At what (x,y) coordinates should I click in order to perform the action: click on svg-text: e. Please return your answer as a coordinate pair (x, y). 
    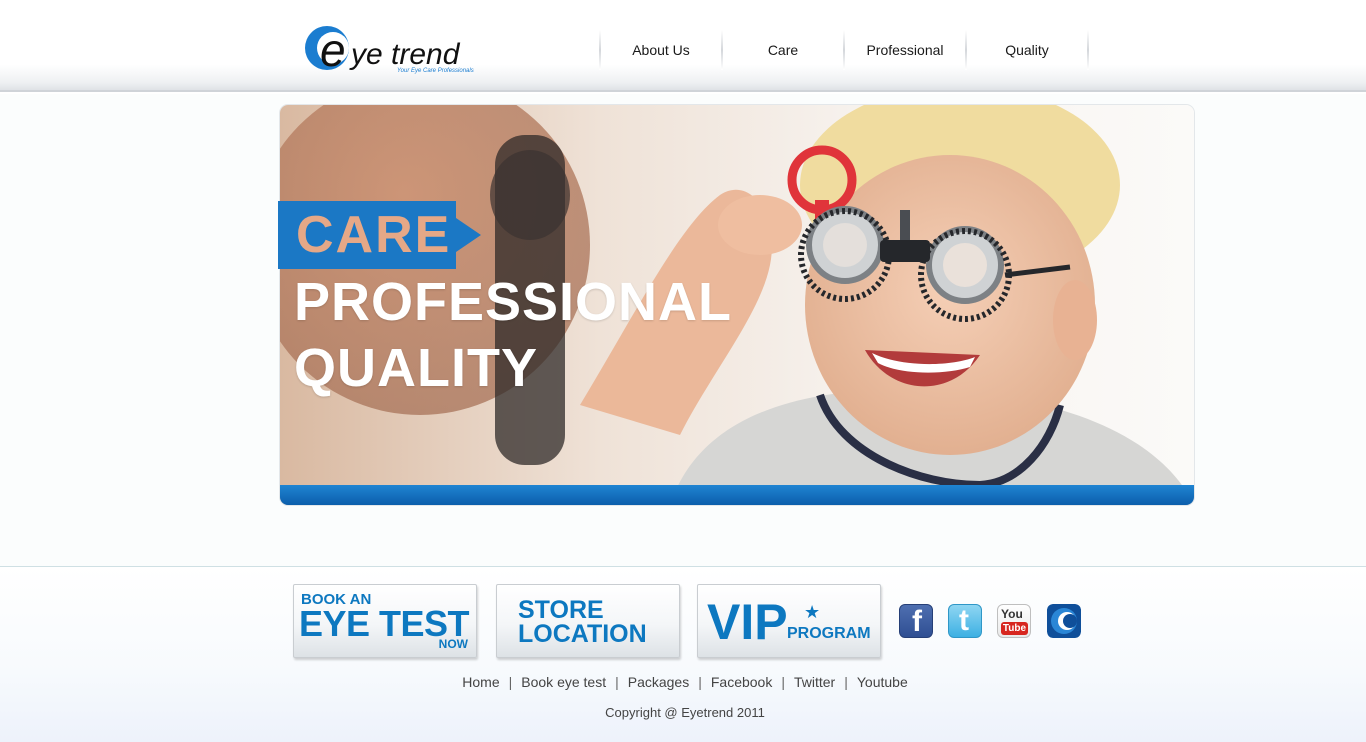
    Looking at the image, I should click on (333, 50).